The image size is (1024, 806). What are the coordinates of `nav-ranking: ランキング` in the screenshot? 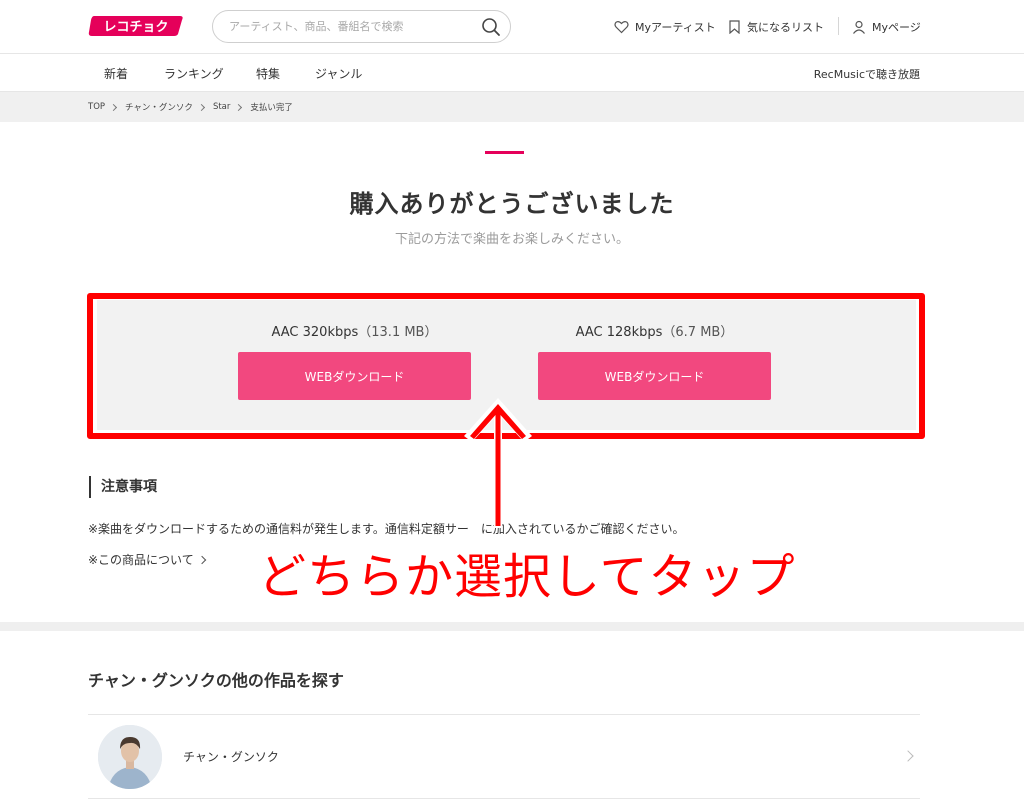 It's located at (194, 73).